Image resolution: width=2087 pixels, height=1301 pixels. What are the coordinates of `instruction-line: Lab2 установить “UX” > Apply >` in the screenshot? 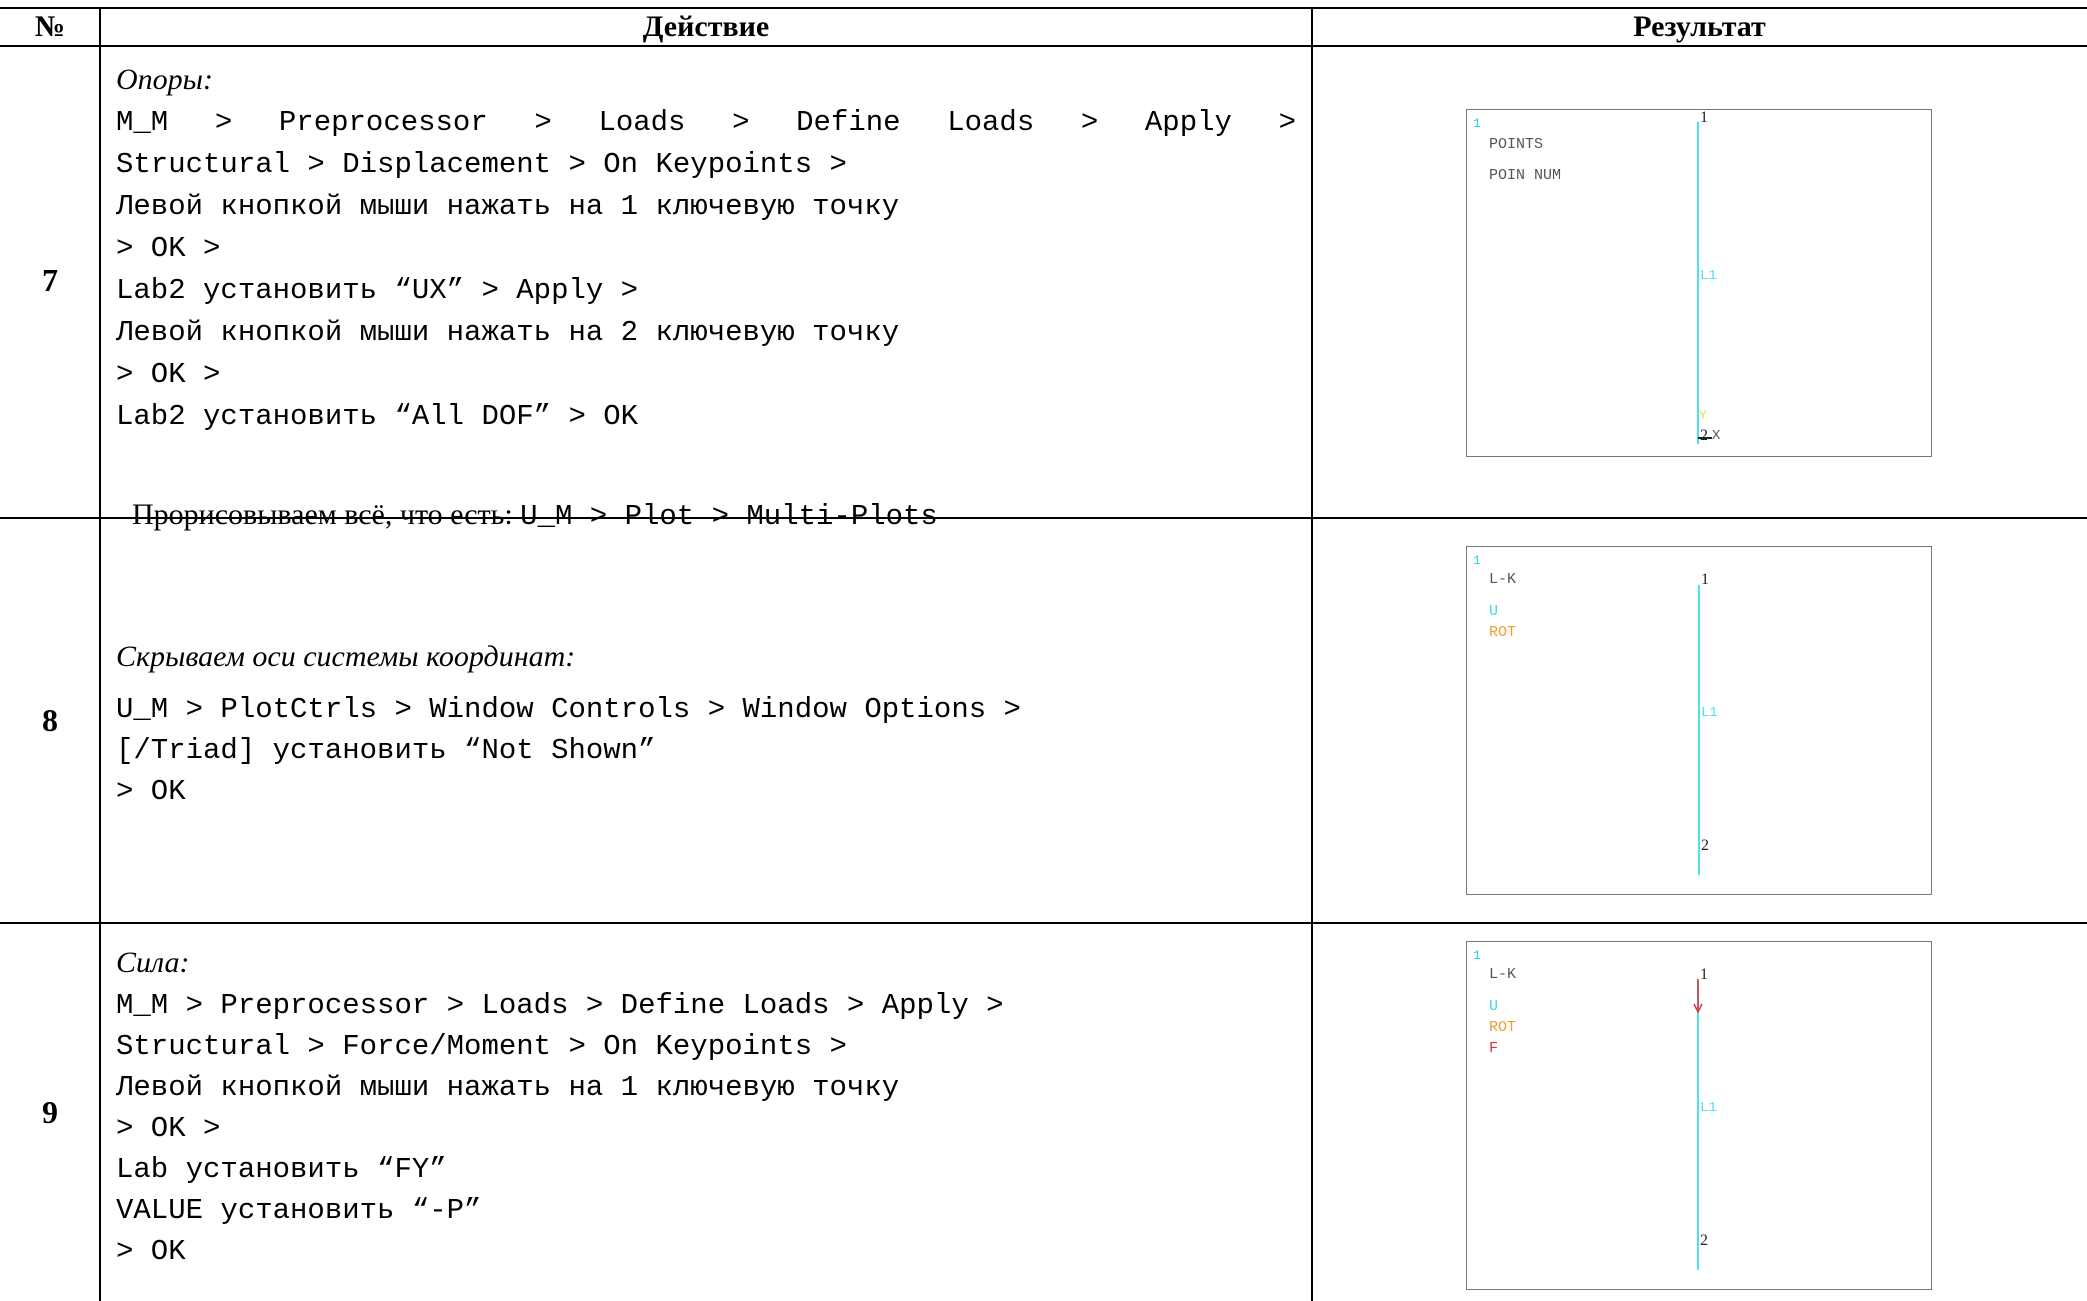 It's located at (377, 290).